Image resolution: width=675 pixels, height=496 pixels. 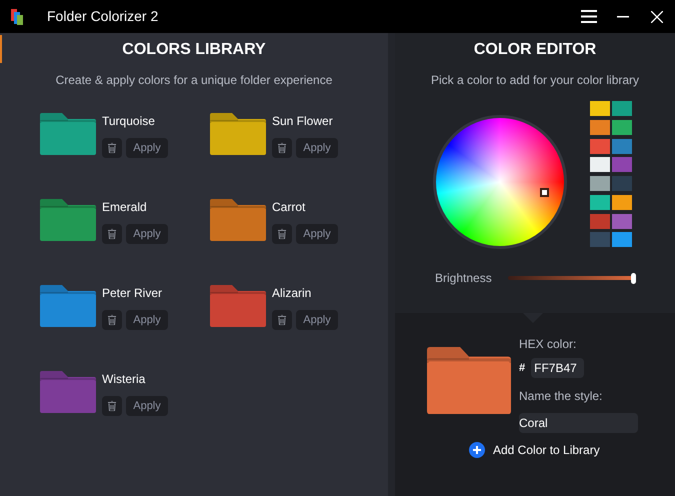 I want to click on plus-icon, so click(x=477, y=450).